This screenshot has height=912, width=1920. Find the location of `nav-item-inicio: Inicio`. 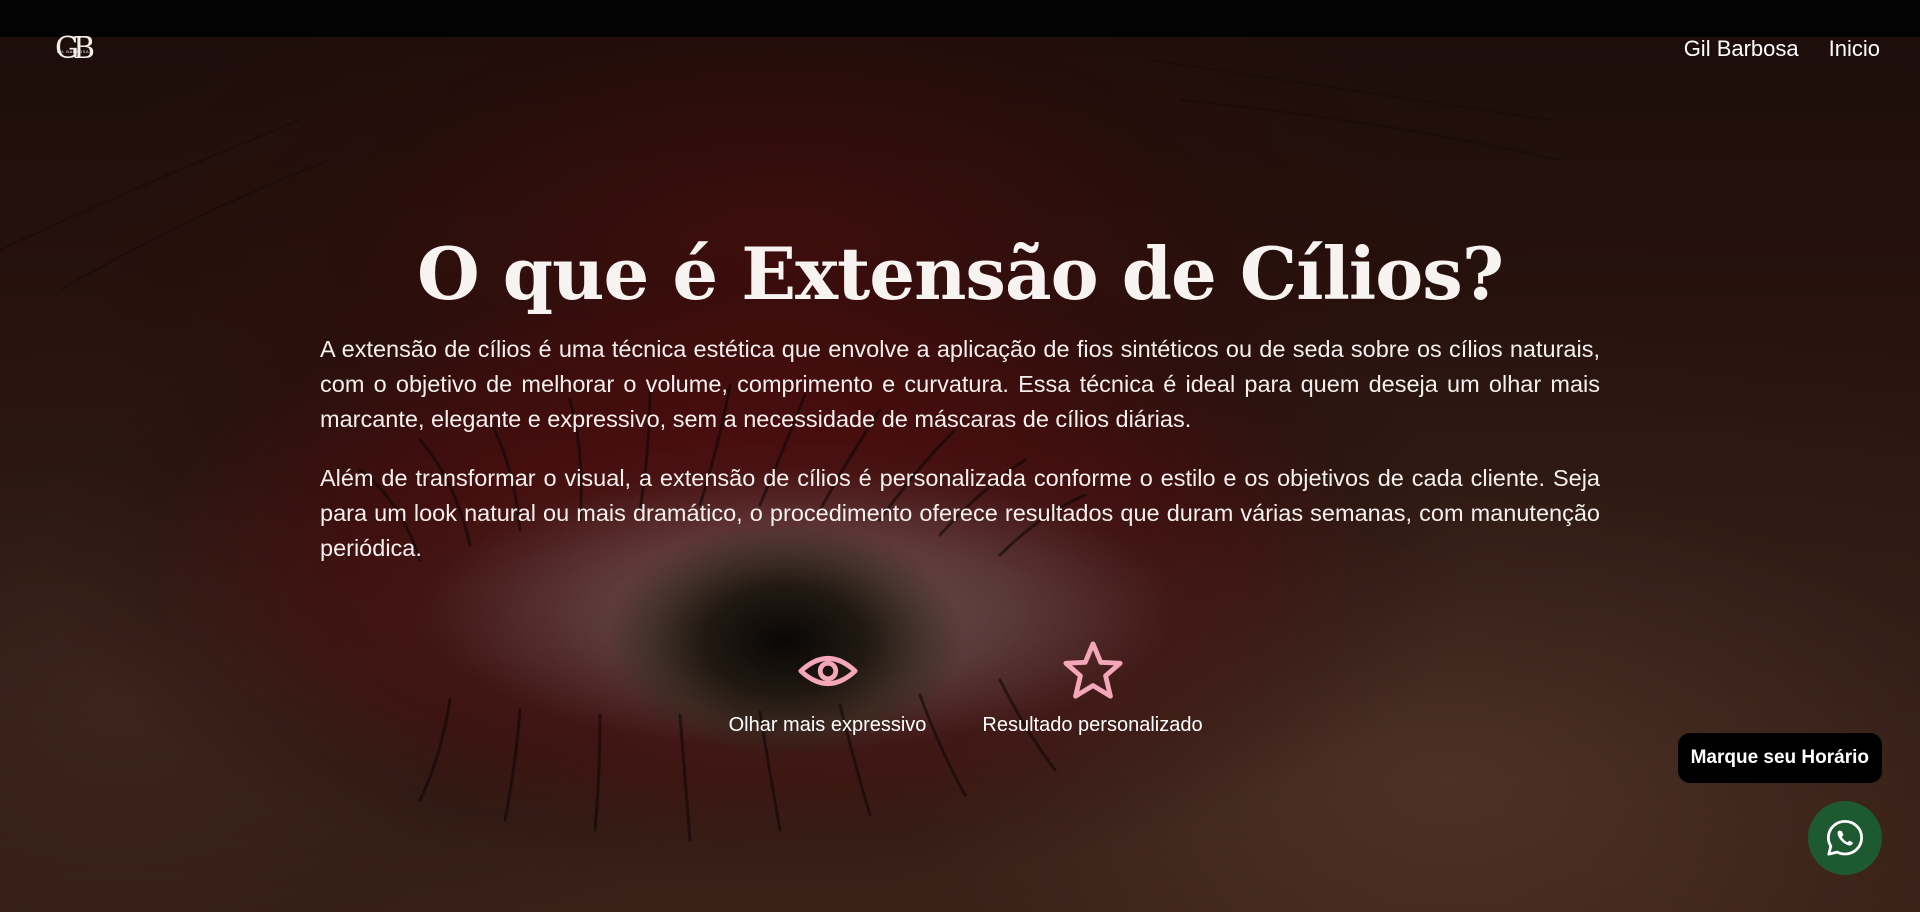

nav-item-inicio: Inicio is located at coordinates (1854, 49).